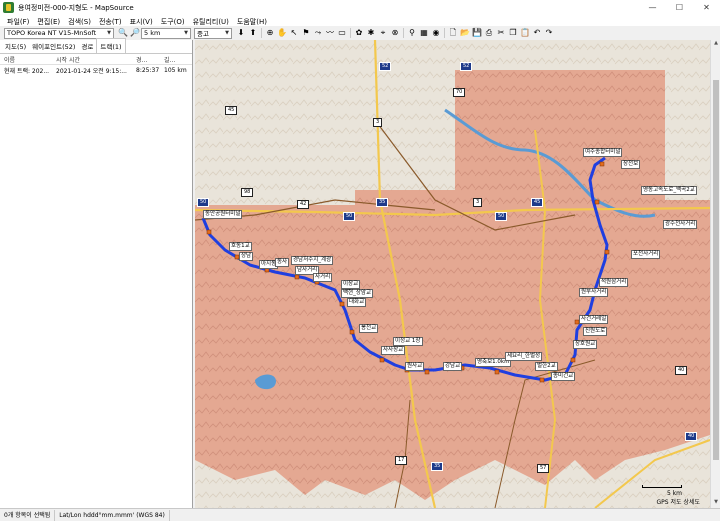 The image size is (720, 521). Describe the element at coordinates (453, 366) in the screenshot. I see `waypoint-label: 강남교` at that location.